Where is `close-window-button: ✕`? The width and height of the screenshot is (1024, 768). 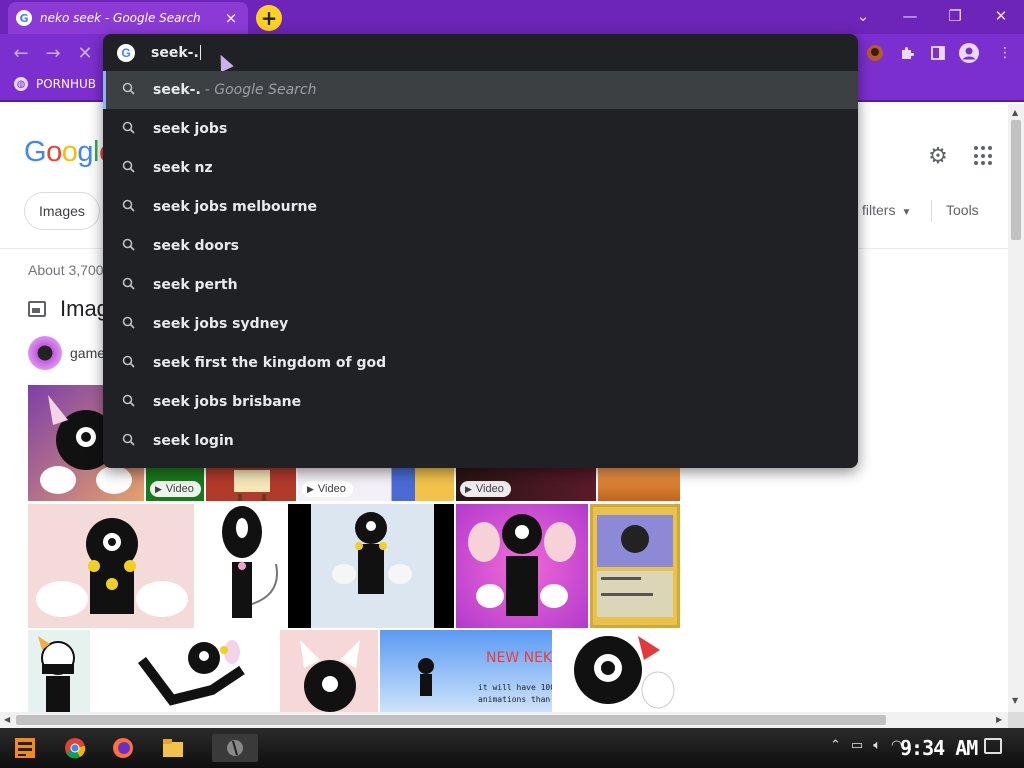
close-window-button: ✕ is located at coordinates (1001, 16).